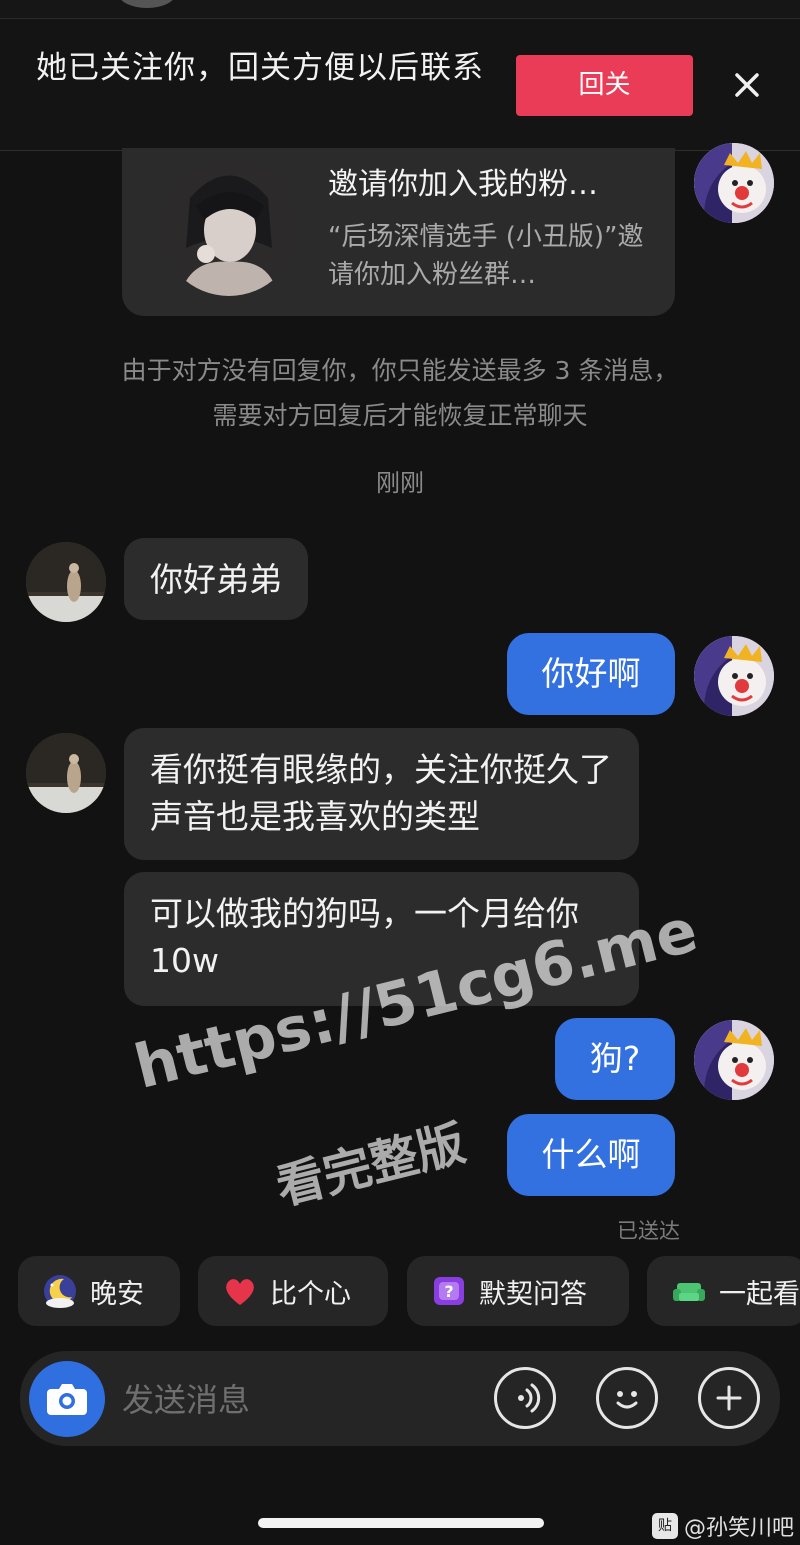 This screenshot has height=1545, width=800. Describe the element at coordinates (739, 1528) in the screenshot. I see `credit-text: @孙笑川吧` at that location.